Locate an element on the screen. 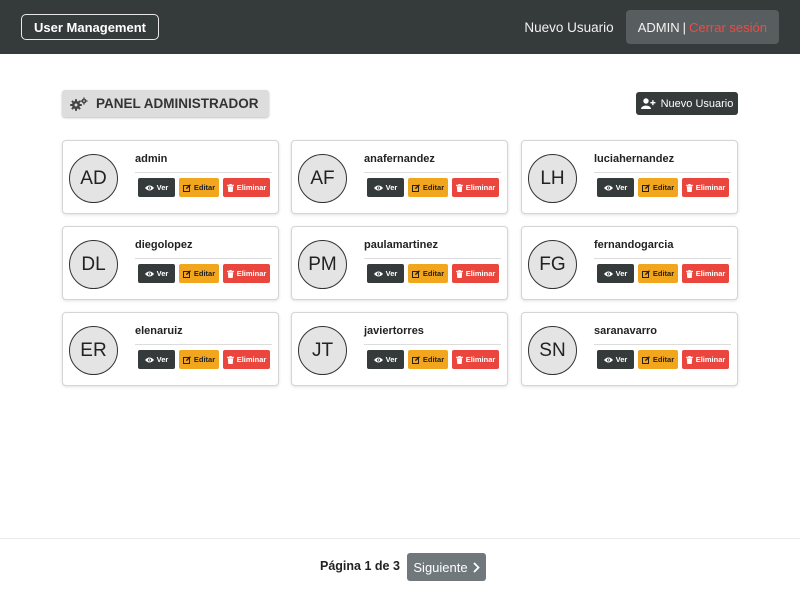 The width and height of the screenshot is (800, 593). avatar-initials: AD is located at coordinates (93, 178).